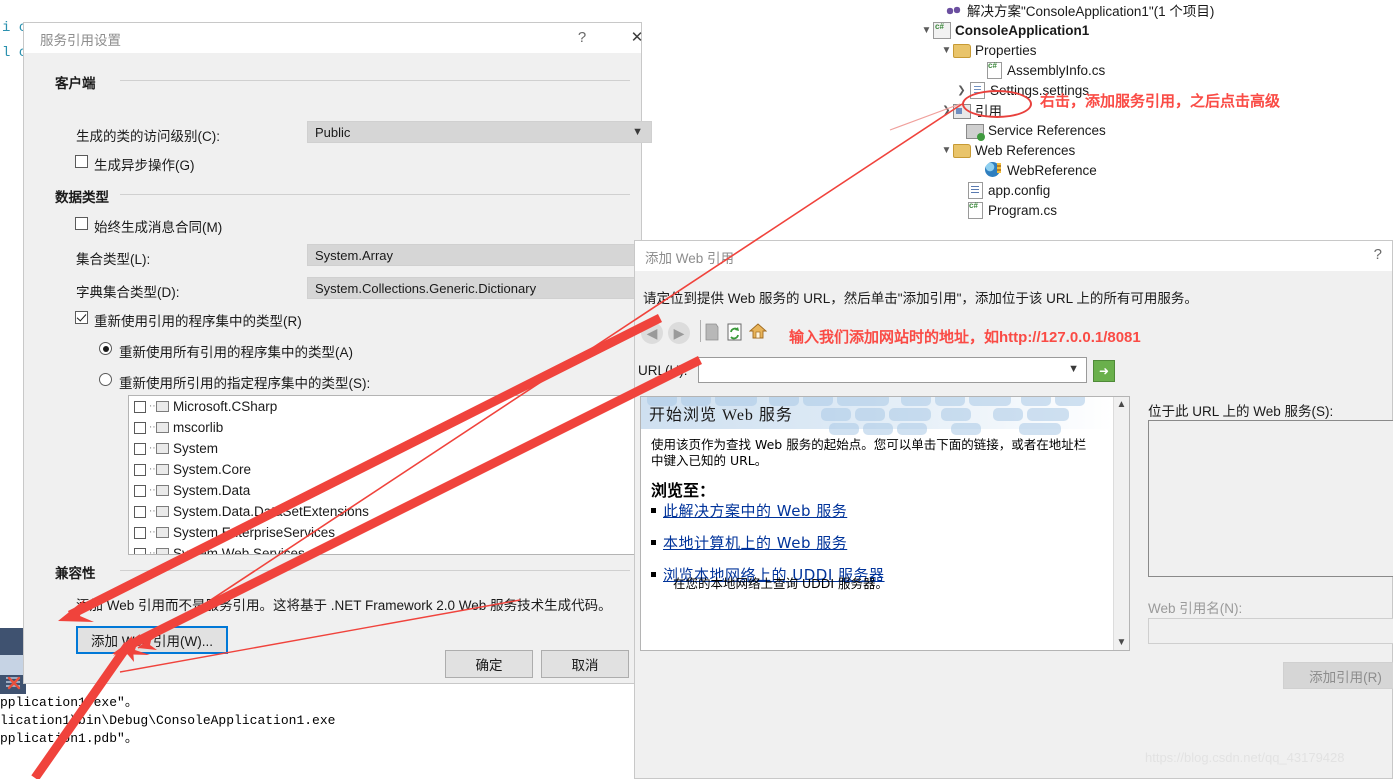 This screenshot has height=779, width=1393. What do you see at coordinates (1195, 608) in the screenshot?
I see `web-reference-name-label: Web 引用名(N):` at bounding box center [1195, 608].